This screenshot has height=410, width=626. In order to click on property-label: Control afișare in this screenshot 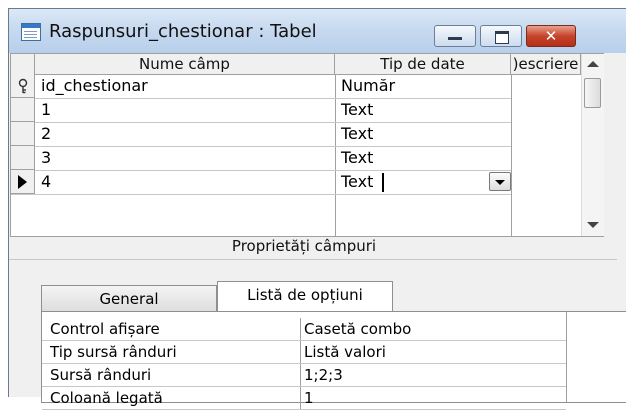, I will do `click(105, 329)`.